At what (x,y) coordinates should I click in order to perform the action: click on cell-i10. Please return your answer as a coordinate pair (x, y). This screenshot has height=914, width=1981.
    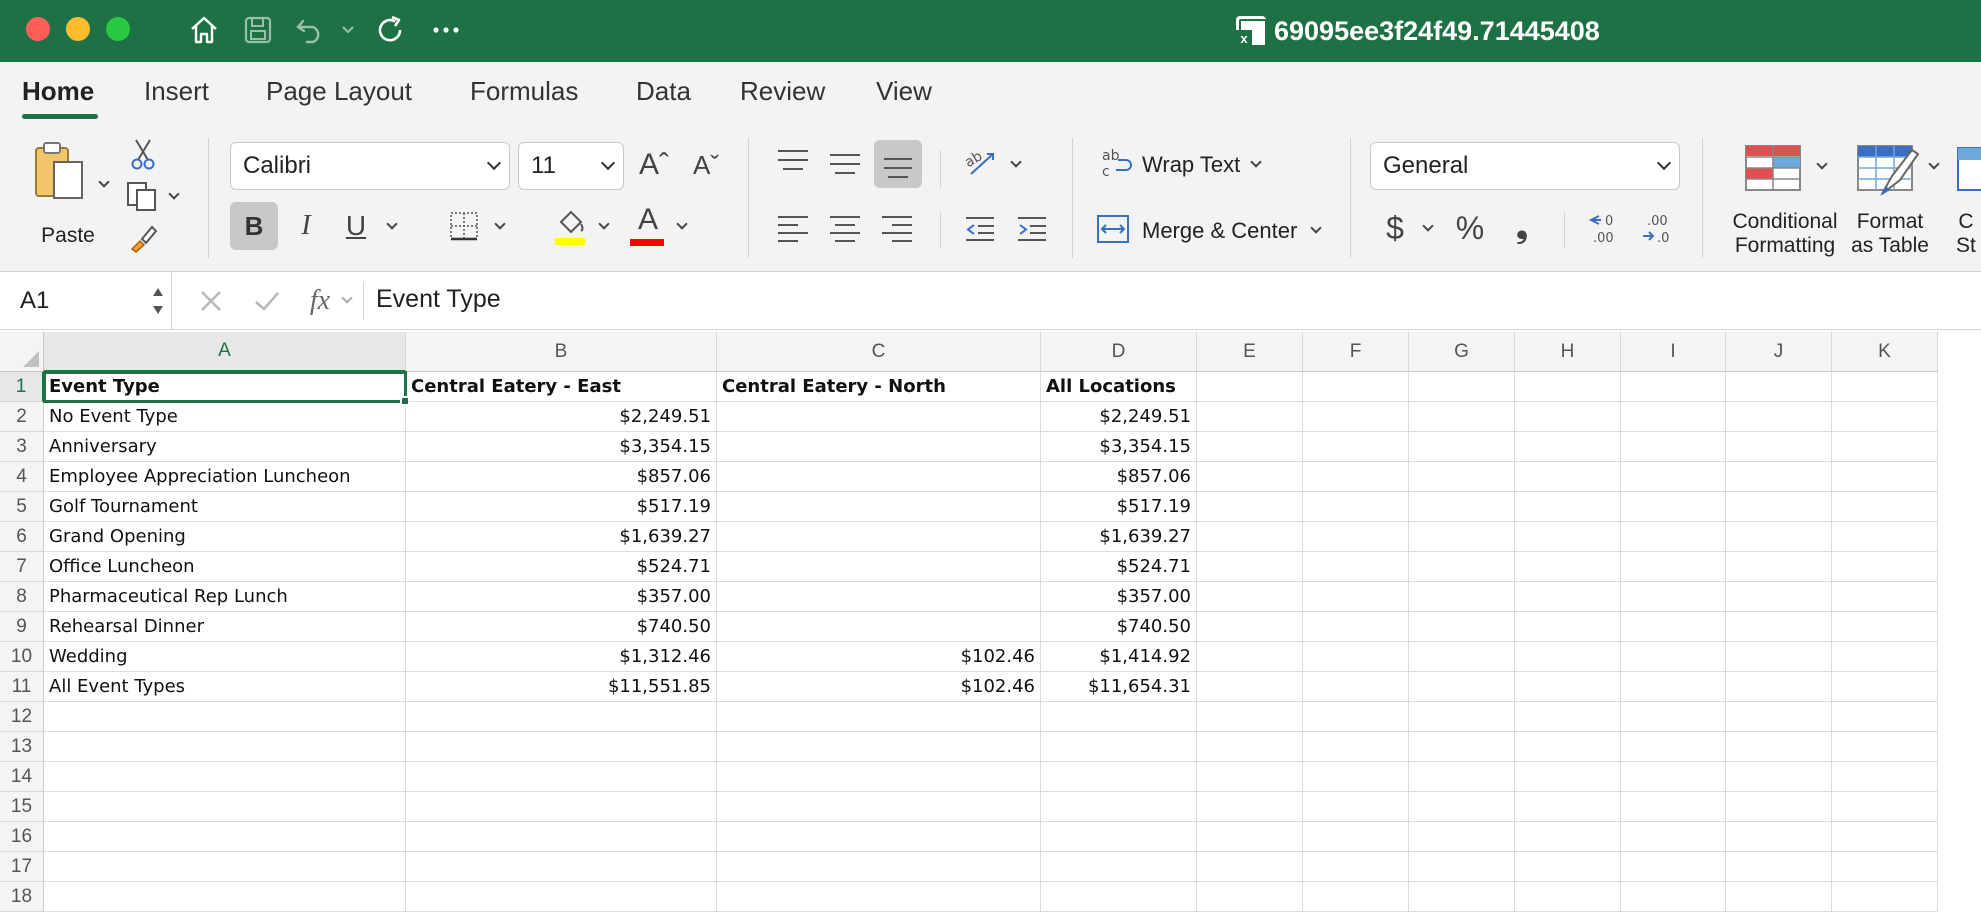
    Looking at the image, I should click on (1673, 657).